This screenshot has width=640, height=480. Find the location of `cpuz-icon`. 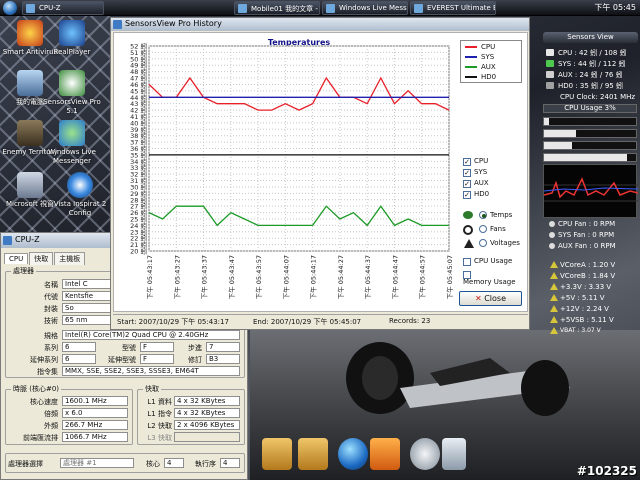

cpuz-icon is located at coordinates (30, 8).